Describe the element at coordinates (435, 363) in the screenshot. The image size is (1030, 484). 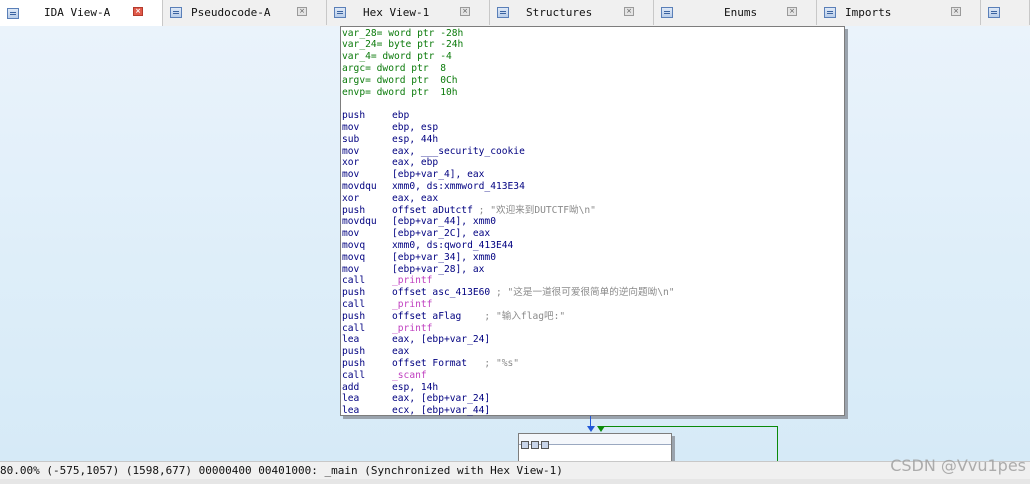
I see `operand: offset Format` at that location.